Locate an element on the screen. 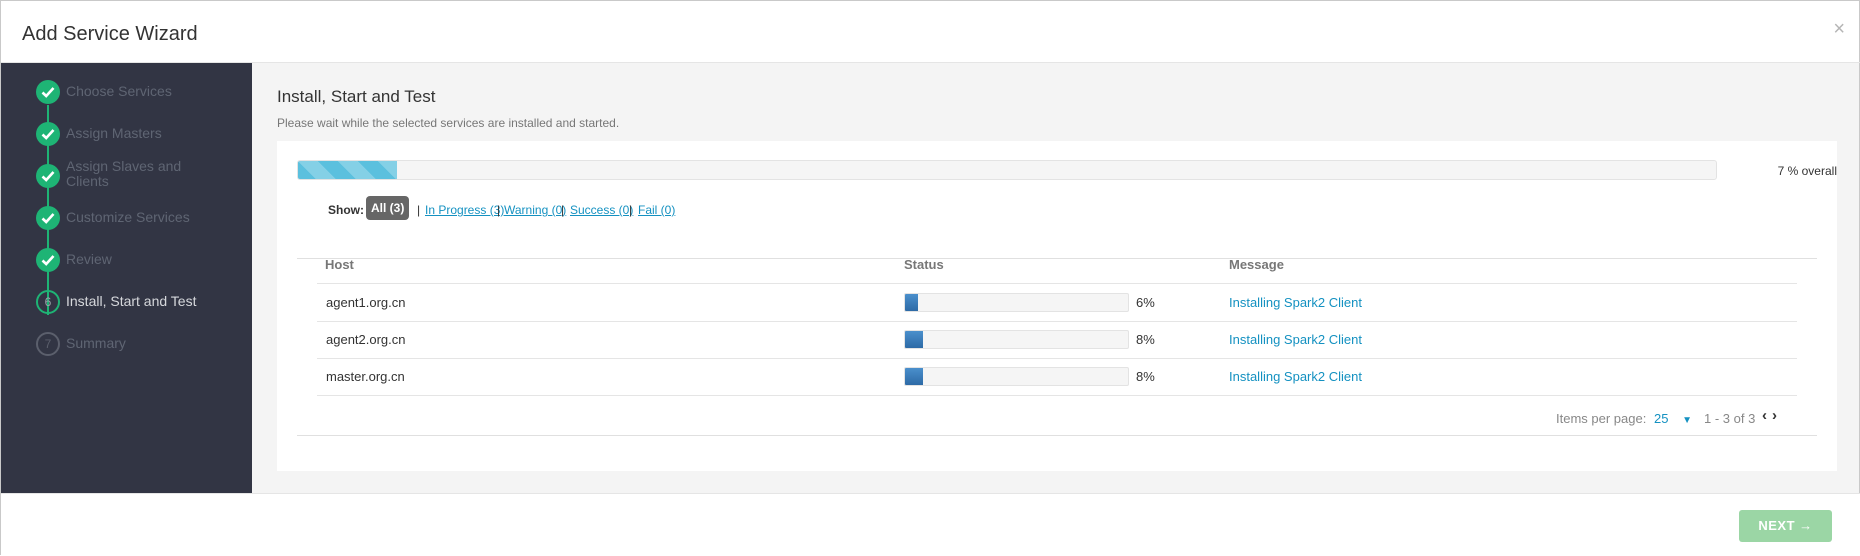  step-label: Choose Services is located at coordinates (119, 91).